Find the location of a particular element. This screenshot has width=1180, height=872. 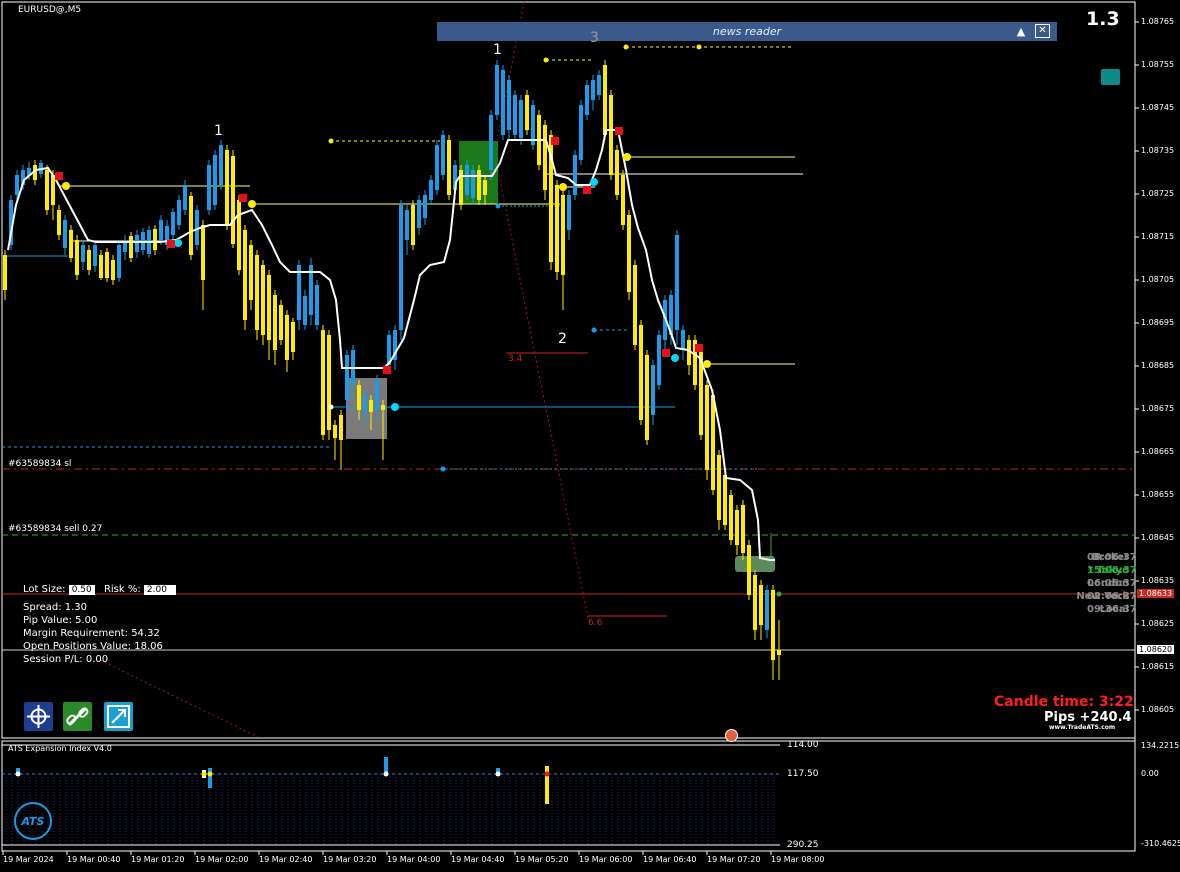

indicator-title: ATS Expansion Index V4.0 is located at coordinates (60, 748).